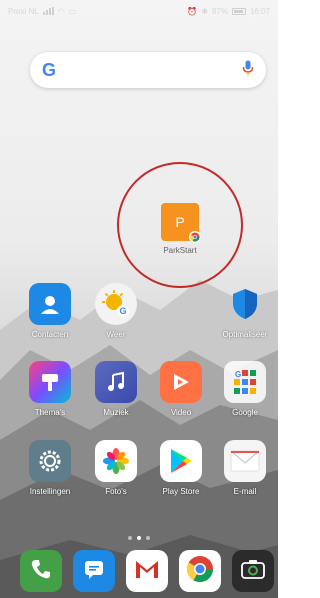  I want to click on bluetooth-icon: ✱, so click(204, 11).